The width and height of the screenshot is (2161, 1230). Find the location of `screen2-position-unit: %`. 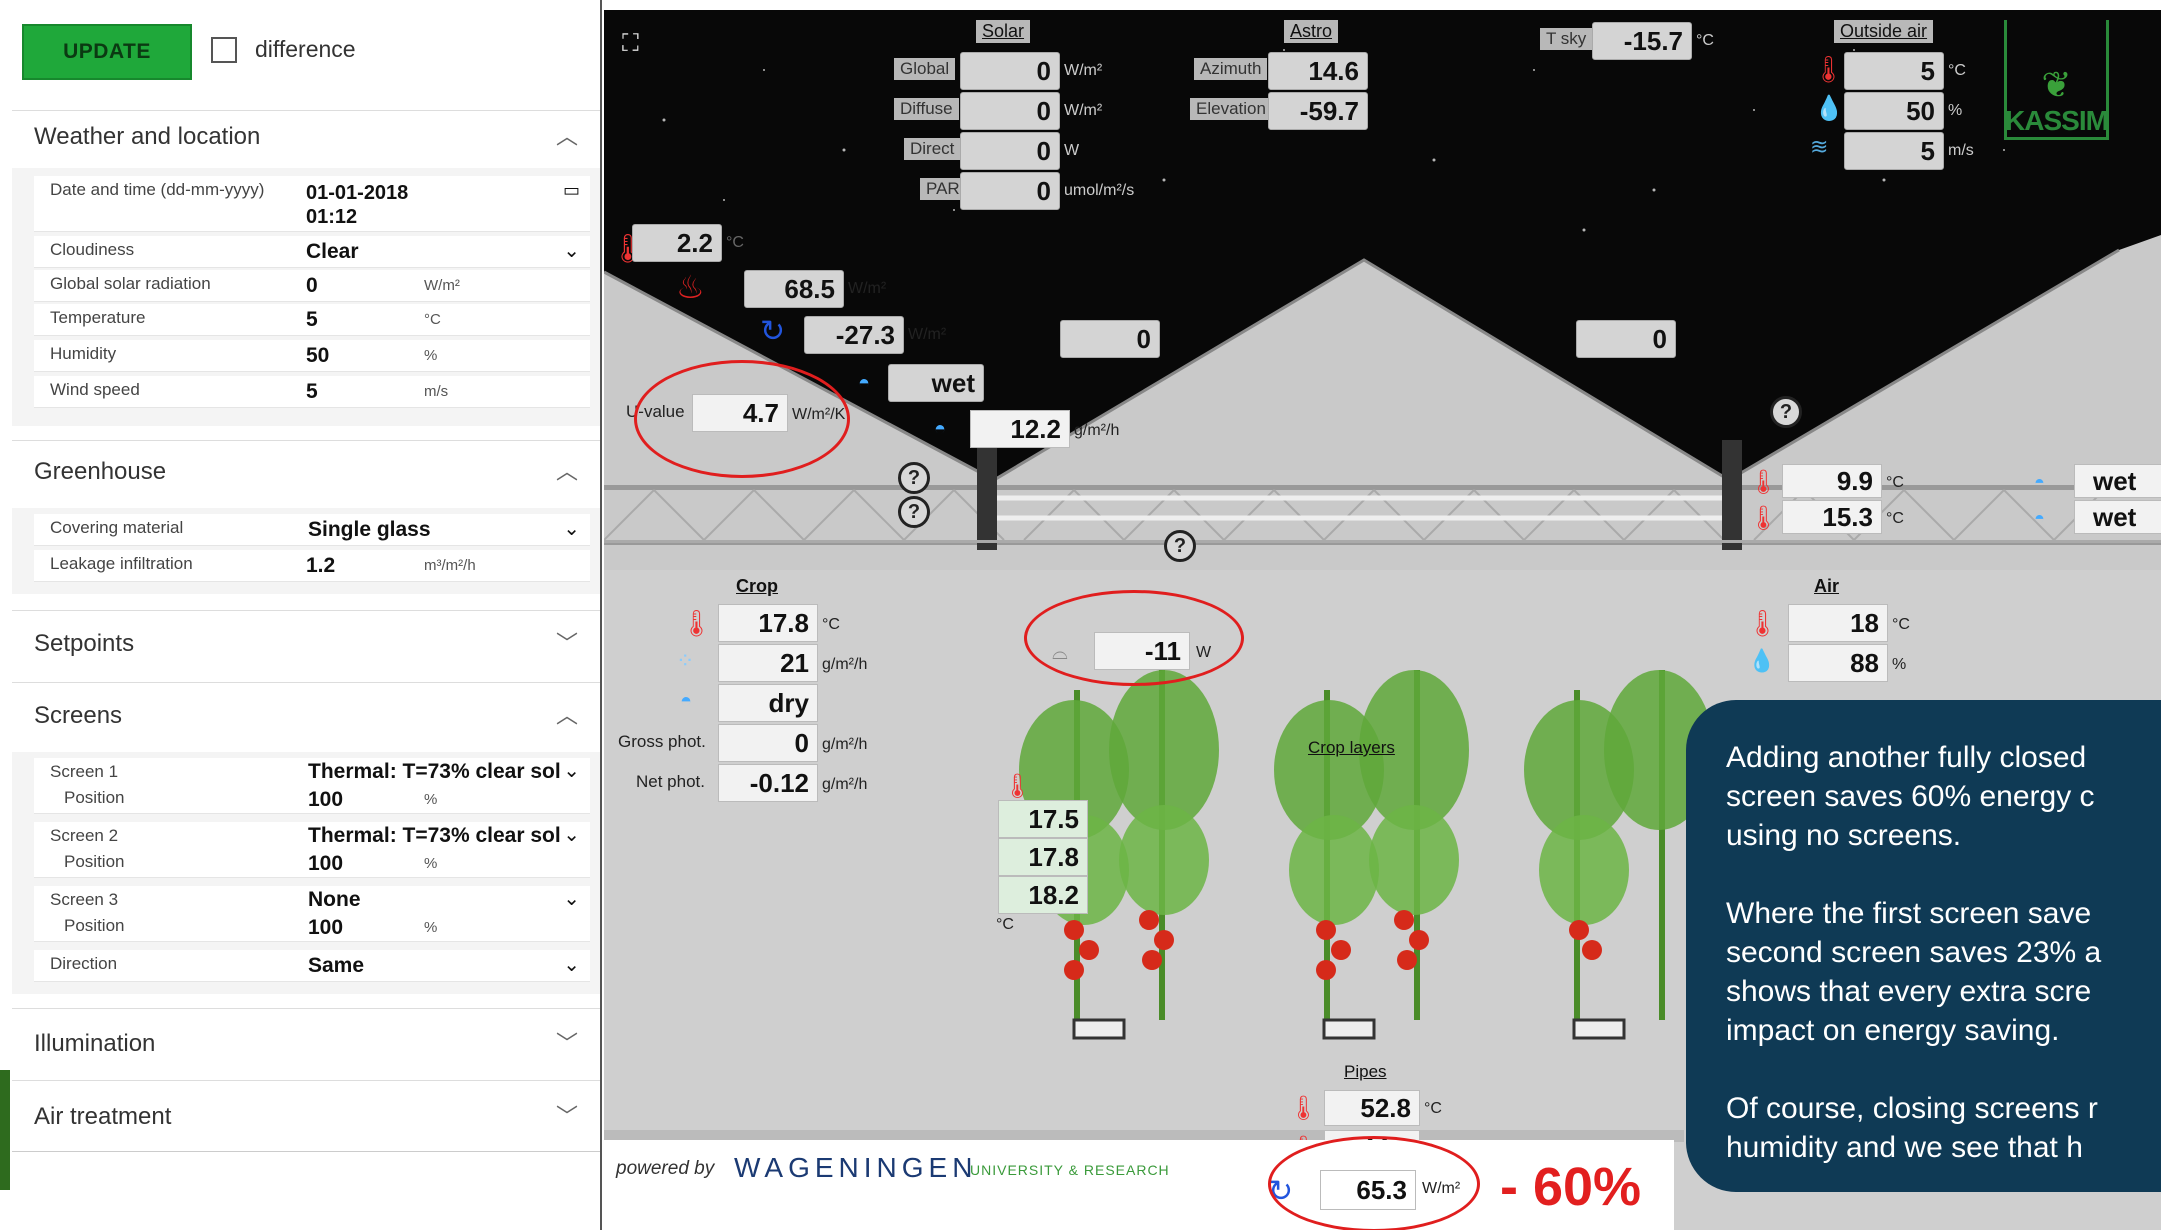

screen2-position-unit: % is located at coordinates (431, 863).